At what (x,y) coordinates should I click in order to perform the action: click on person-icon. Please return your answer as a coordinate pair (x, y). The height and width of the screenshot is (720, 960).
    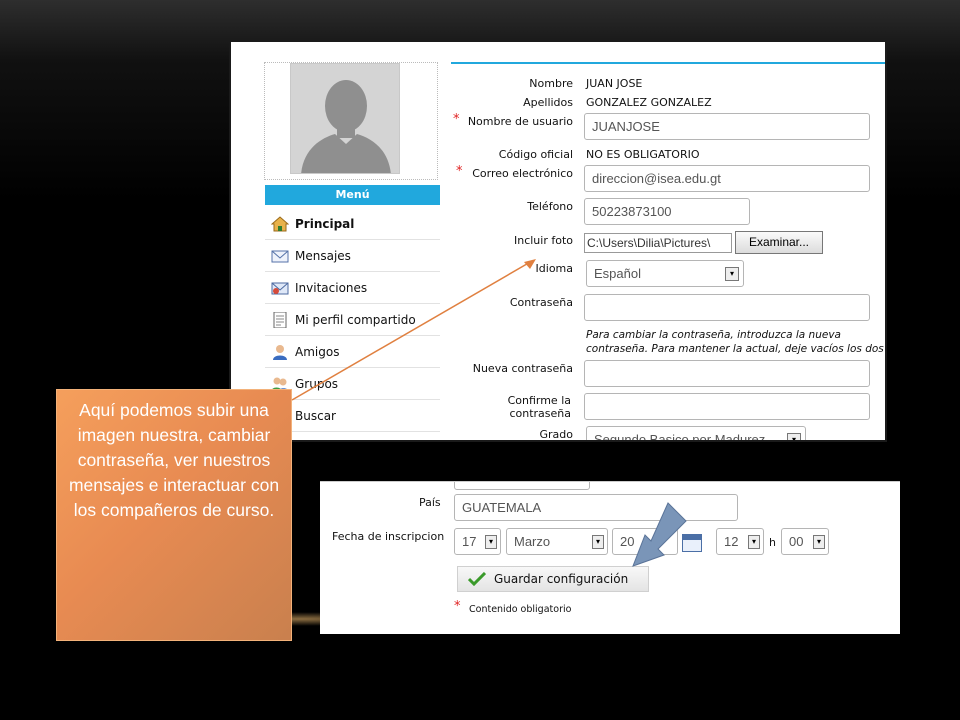
    Looking at the image, I should click on (280, 352).